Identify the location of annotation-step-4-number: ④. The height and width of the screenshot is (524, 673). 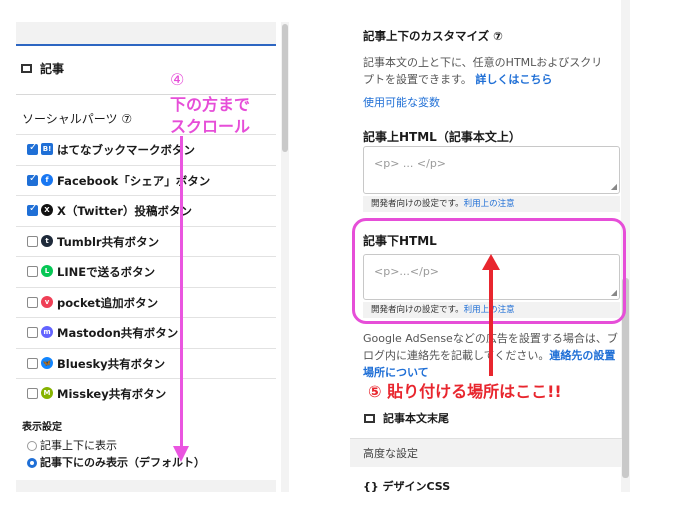
(177, 79).